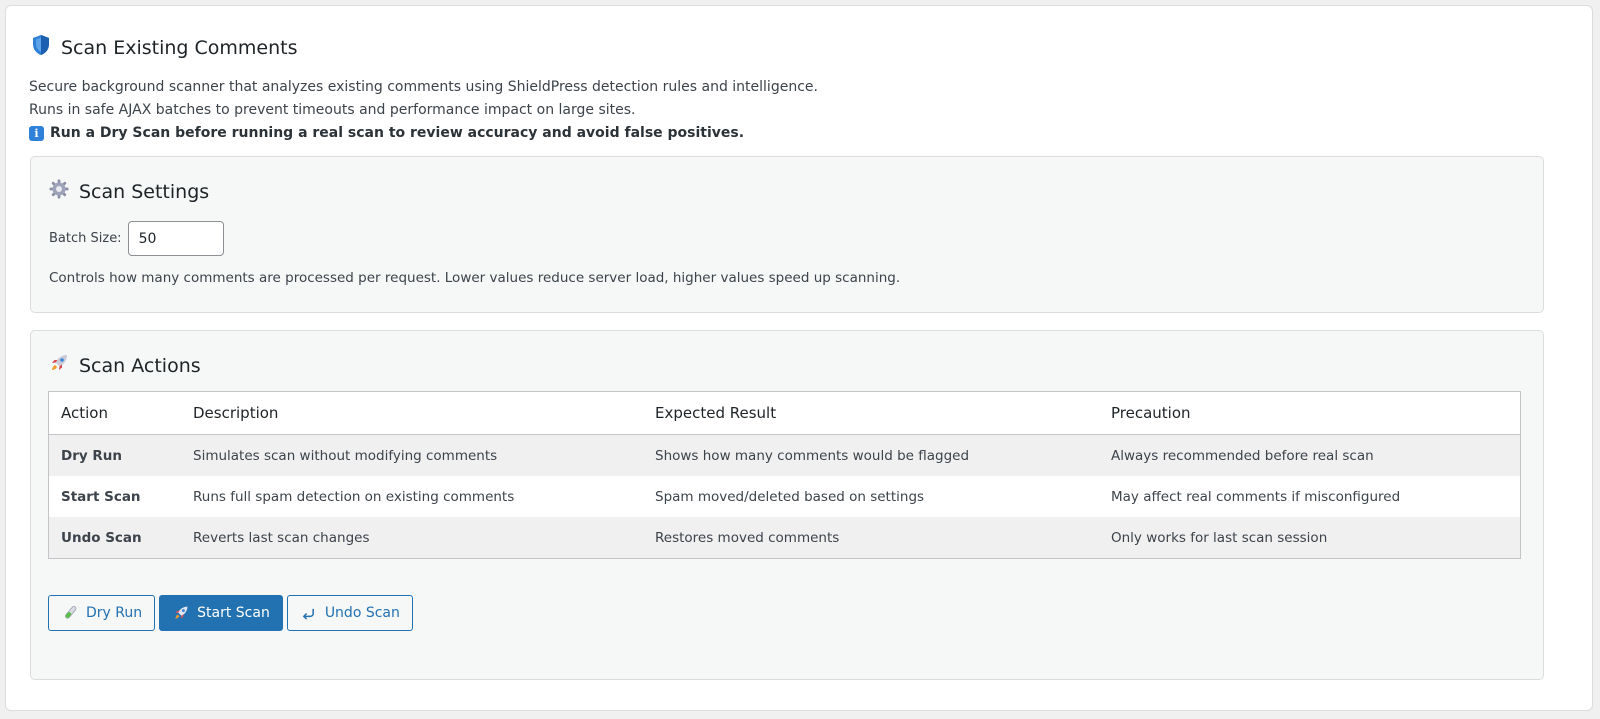 The image size is (1600, 719). Describe the element at coordinates (140, 365) in the screenshot. I see `scan-actions-title-text: Scan Actions` at that location.